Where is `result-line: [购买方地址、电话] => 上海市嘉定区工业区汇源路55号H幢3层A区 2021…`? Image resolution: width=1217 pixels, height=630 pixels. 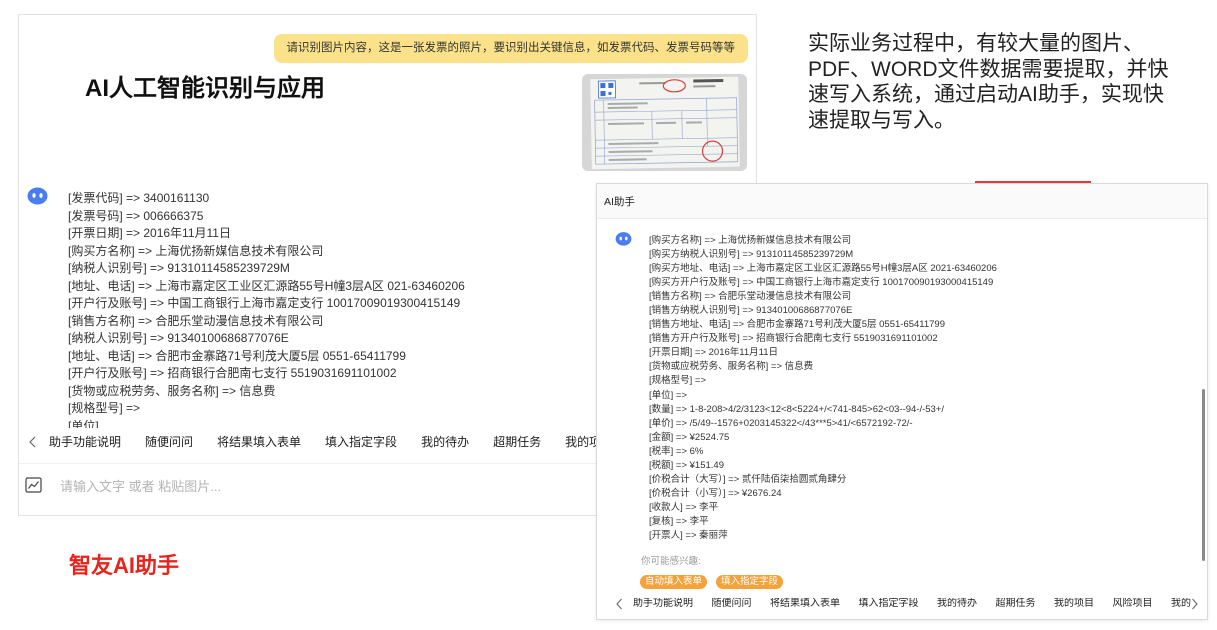 result-line: [购买方地址、电话] => 上海市嘉定区工业区汇源路55号H幢3层A区 2021… is located at coordinates (823, 269).